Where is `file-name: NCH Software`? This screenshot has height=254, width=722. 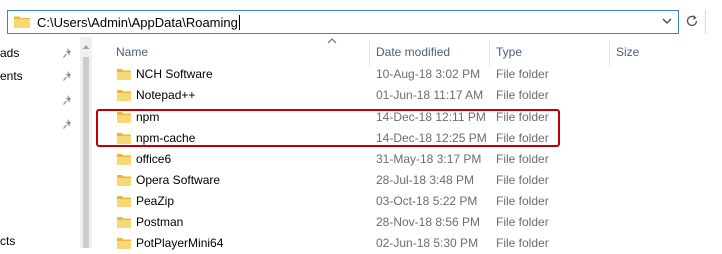 file-name: NCH Software is located at coordinates (174, 74).